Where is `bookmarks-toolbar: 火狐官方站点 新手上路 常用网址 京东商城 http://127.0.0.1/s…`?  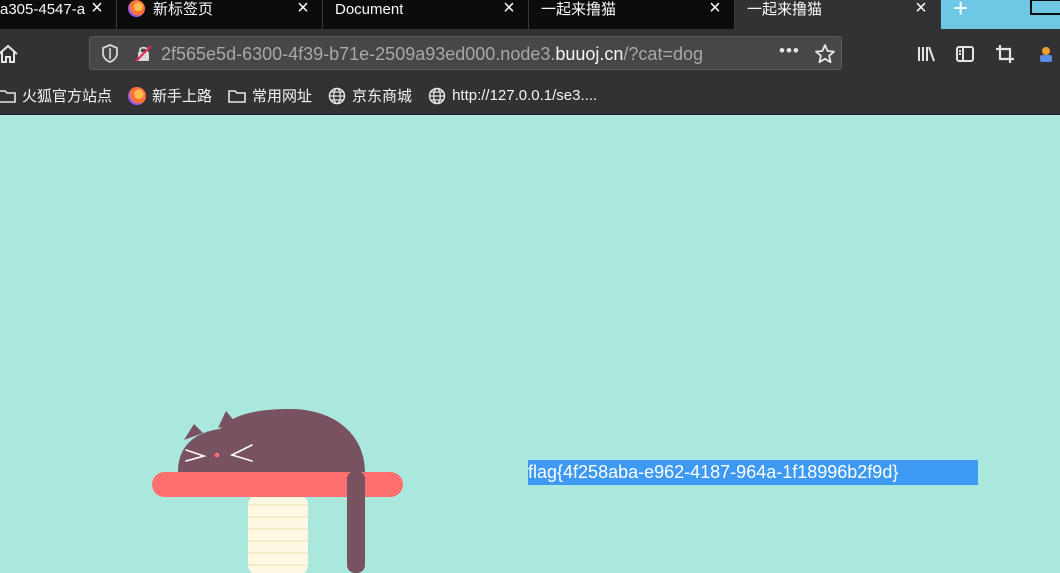
bookmarks-toolbar: 火狐官方站点 新手上路 常用网址 京东商城 http://127.0.0.1/s… is located at coordinates (530, 96).